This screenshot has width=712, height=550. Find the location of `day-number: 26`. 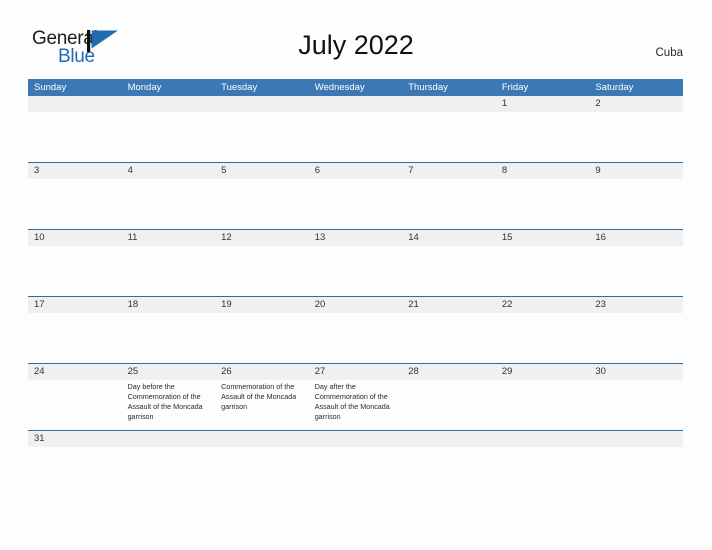

day-number: 26 is located at coordinates (262, 372).